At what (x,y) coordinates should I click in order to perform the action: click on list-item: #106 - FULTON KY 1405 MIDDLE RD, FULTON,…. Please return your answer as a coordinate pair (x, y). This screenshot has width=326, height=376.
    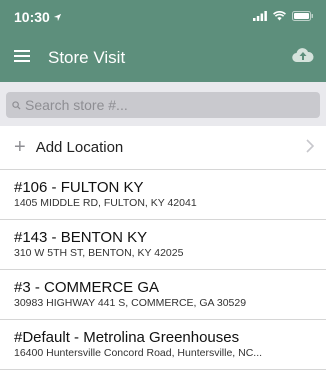
    Looking at the image, I should click on (163, 195).